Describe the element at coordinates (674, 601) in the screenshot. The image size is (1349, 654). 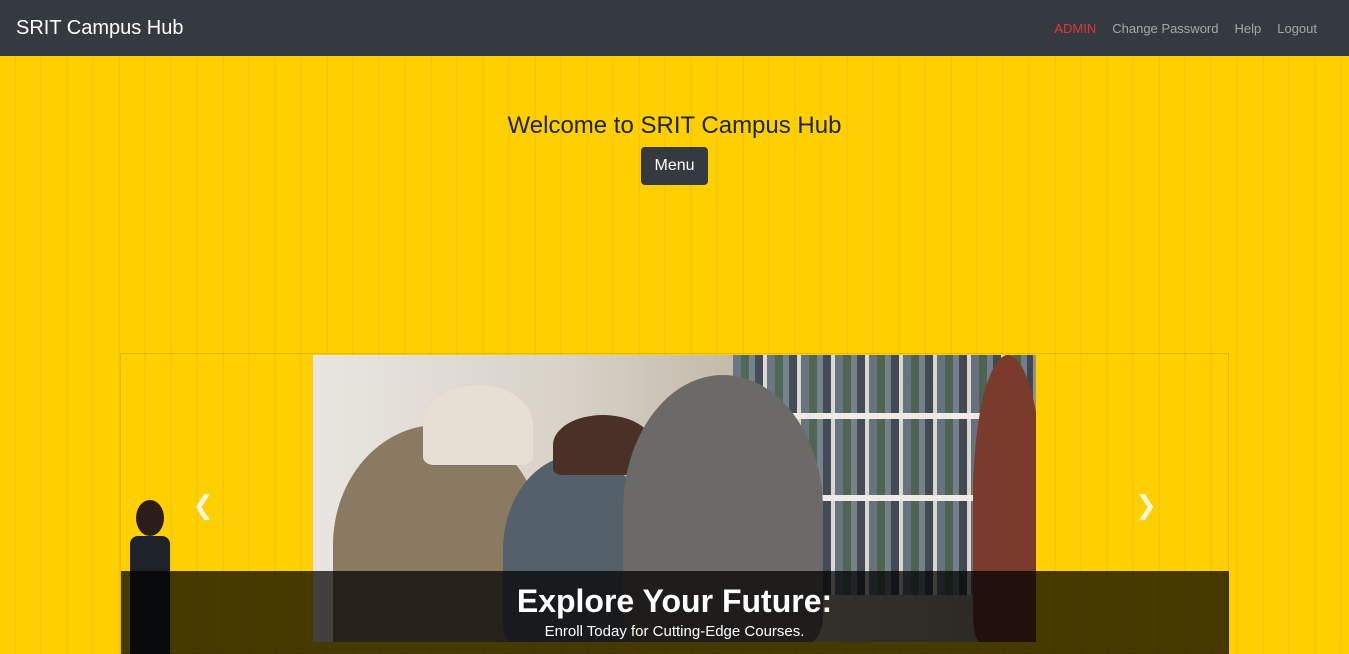
I see `carousel-caption-title: Explore Your Future:` at that location.